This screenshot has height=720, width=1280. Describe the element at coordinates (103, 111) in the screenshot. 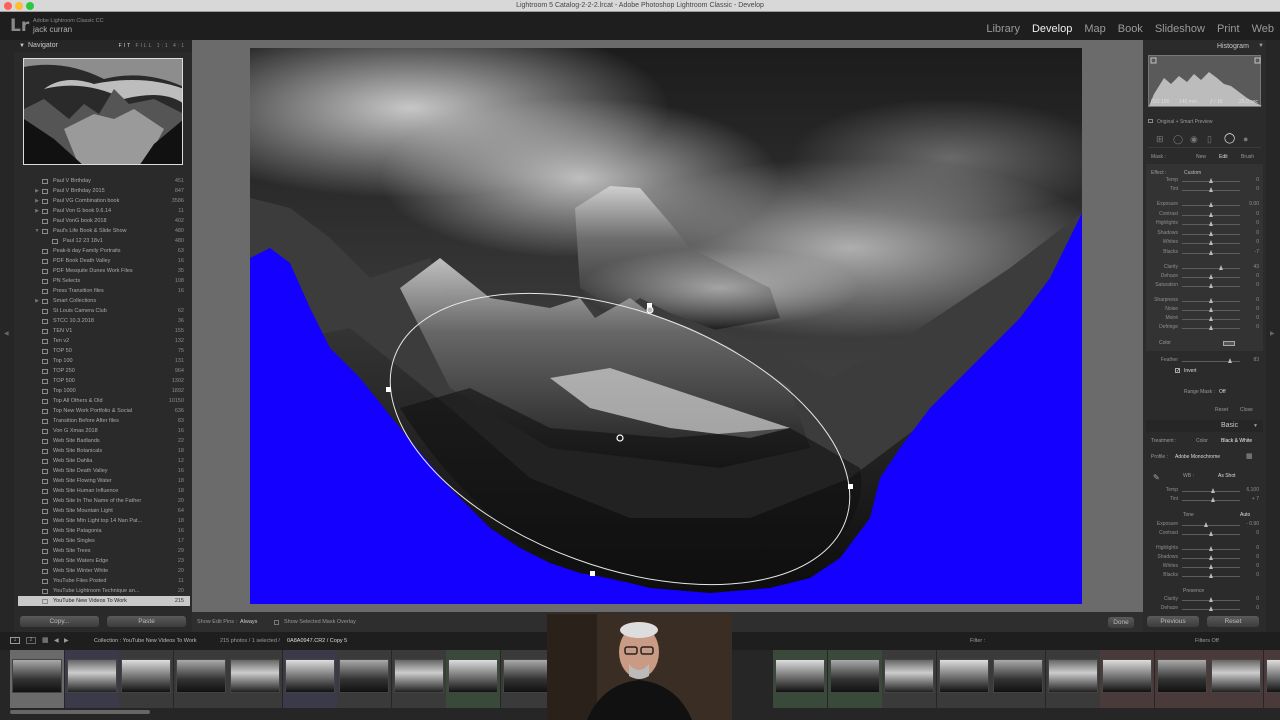

I see `navigator-preview` at that location.